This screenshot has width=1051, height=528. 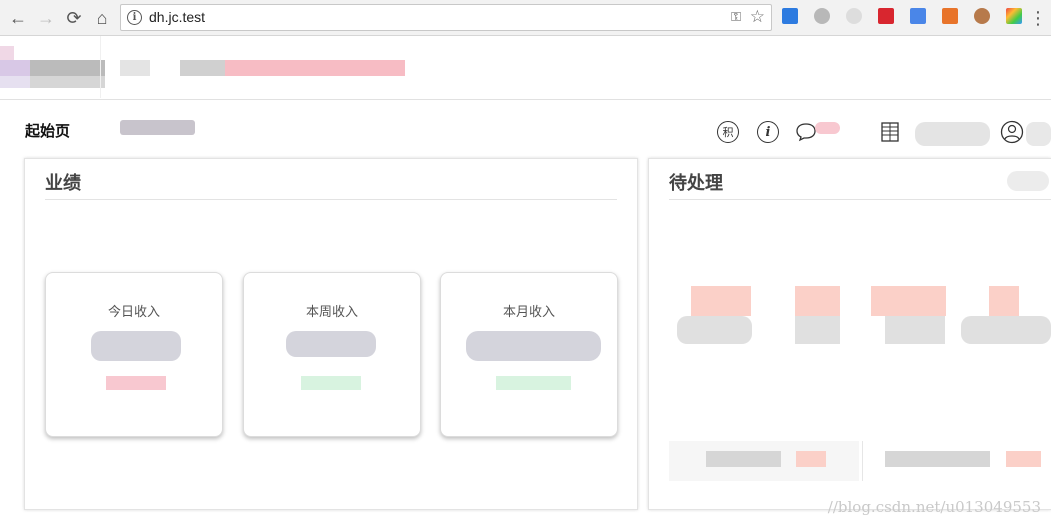 What do you see at coordinates (331, 311) in the screenshot?
I see `week-income-label: 本周收入` at bounding box center [331, 311].